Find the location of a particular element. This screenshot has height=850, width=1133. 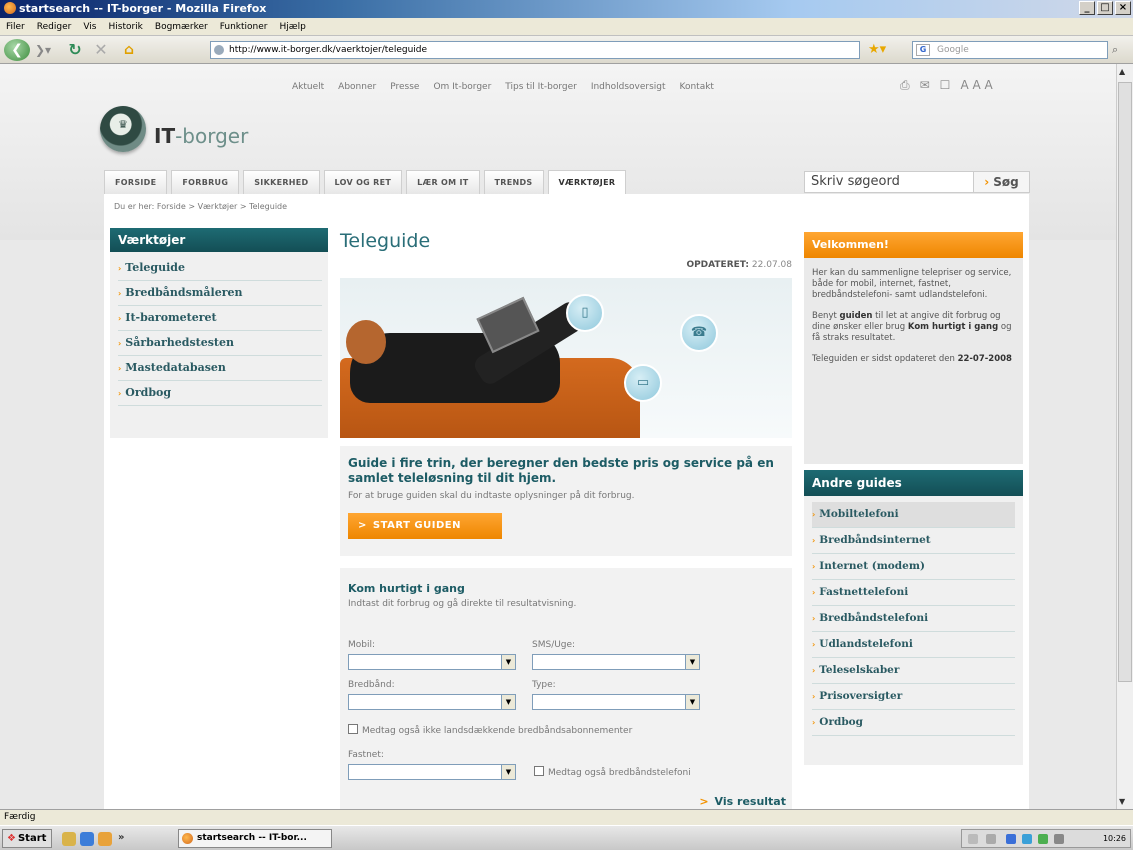

font-size-icon: A A A is located at coordinates (976, 85).